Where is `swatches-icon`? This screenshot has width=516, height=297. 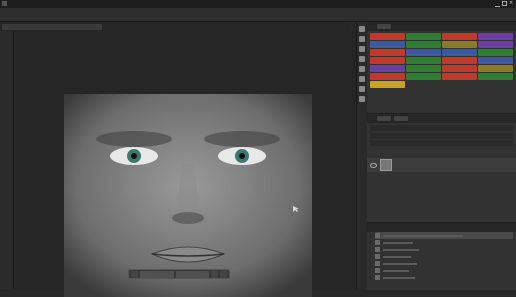
swatches-icon is located at coordinates (362, 89).